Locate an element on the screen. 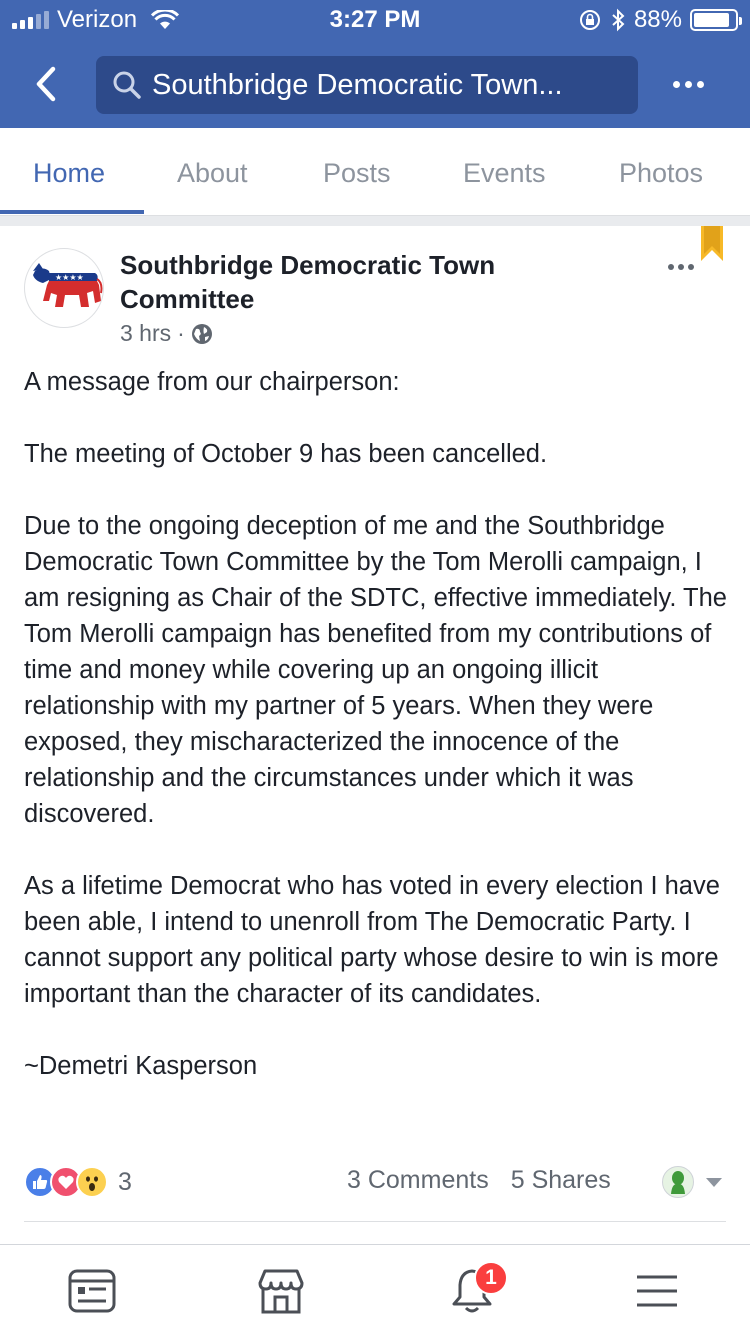 This screenshot has width=750, height=1334. menu-tab is located at coordinates (657, 1291).